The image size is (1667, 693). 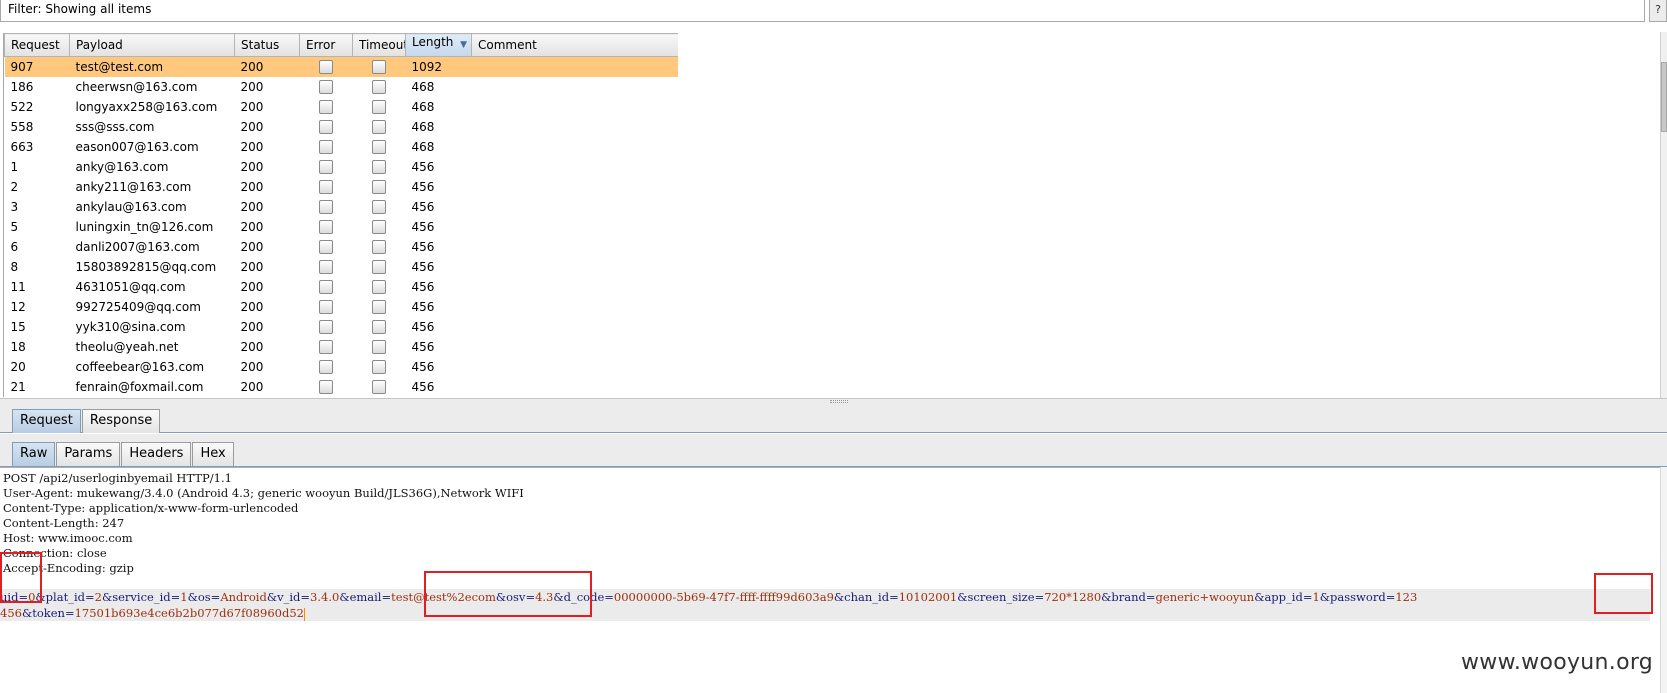 I want to click on filter-help-button: ?, so click(x=1658, y=11).